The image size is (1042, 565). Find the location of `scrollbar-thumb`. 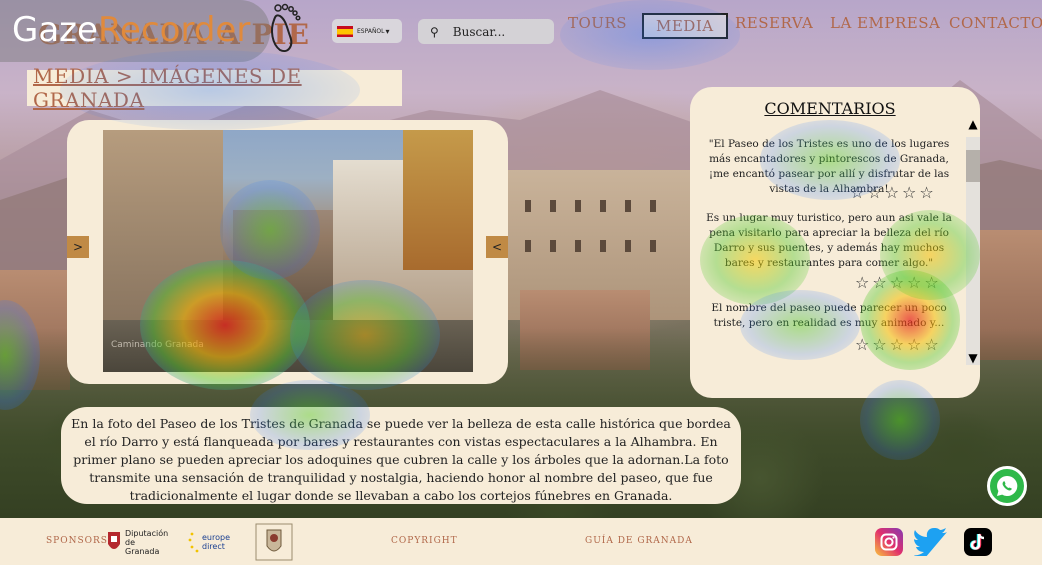

scrollbar-thumb is located at coordinates (973, 166).